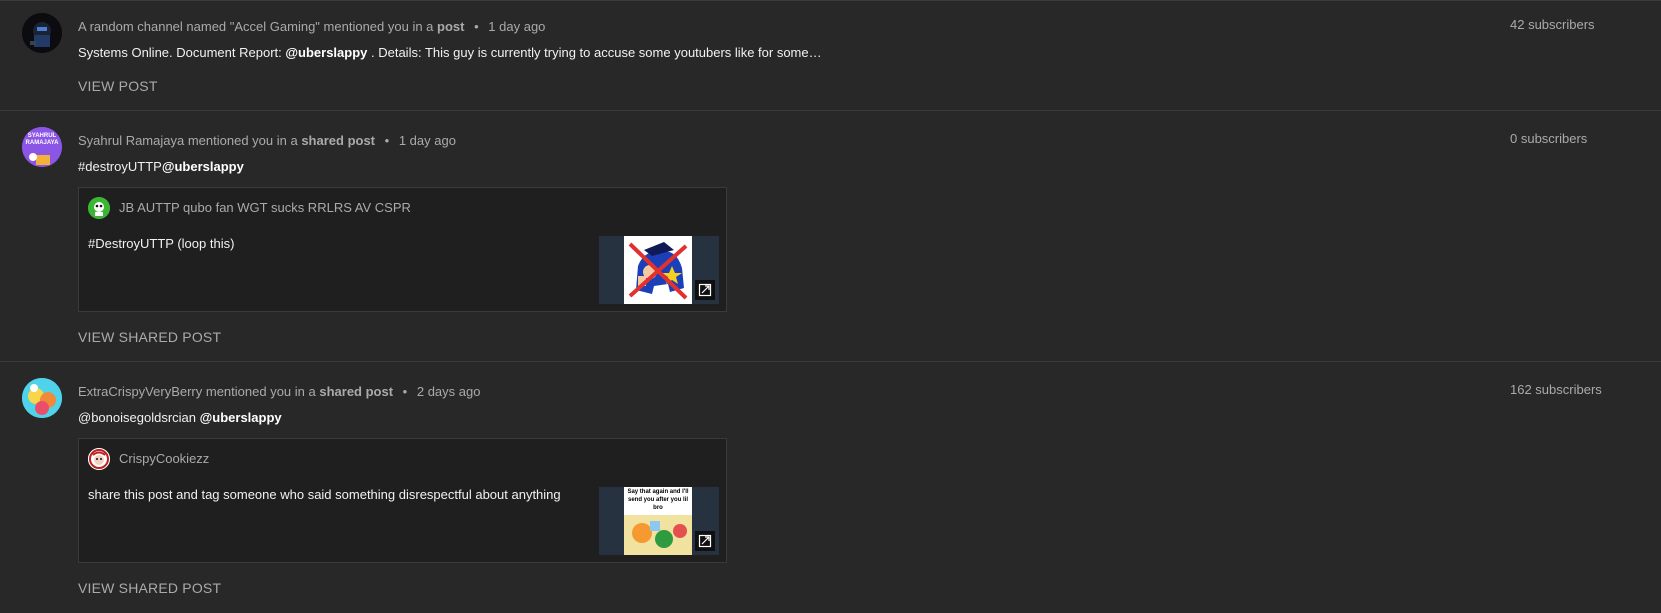 The height and width of the screenshot is (613, 1661). What do you see at coordinates (450, 26) in the screenshot?
I see `notification-target: post` at bounding box center [450, 26].